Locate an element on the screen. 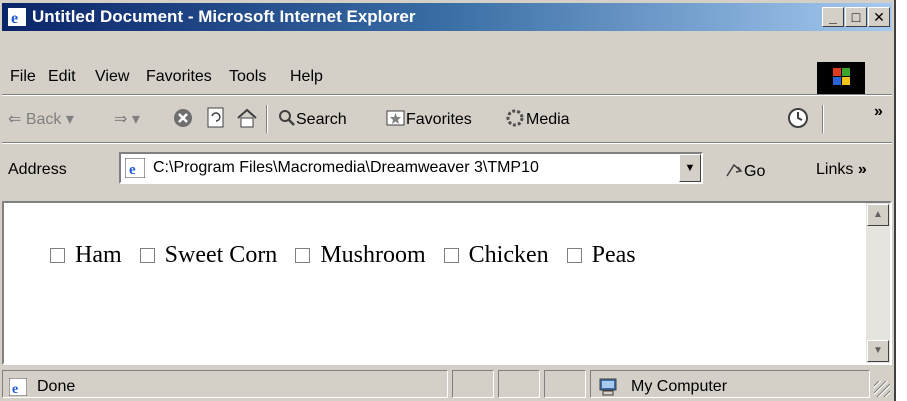  ie-logo-icon: e is located at coordinates (17, 17).